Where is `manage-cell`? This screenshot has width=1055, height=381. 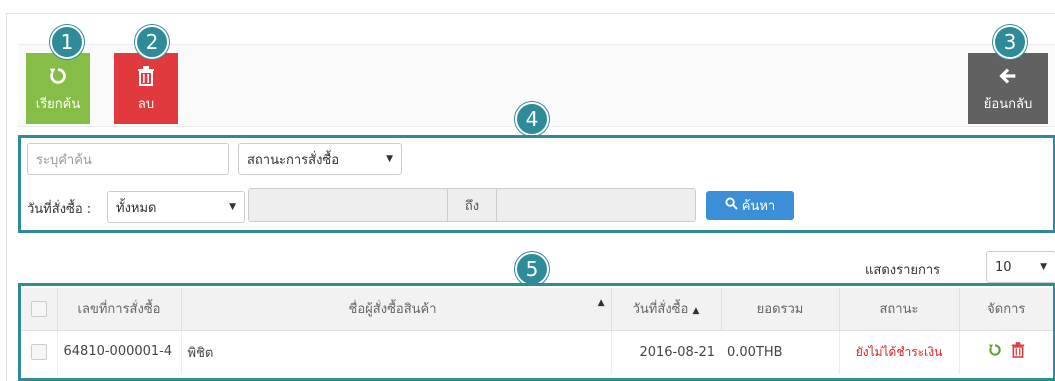 manage-cell is located at coordinates (1006, 352).